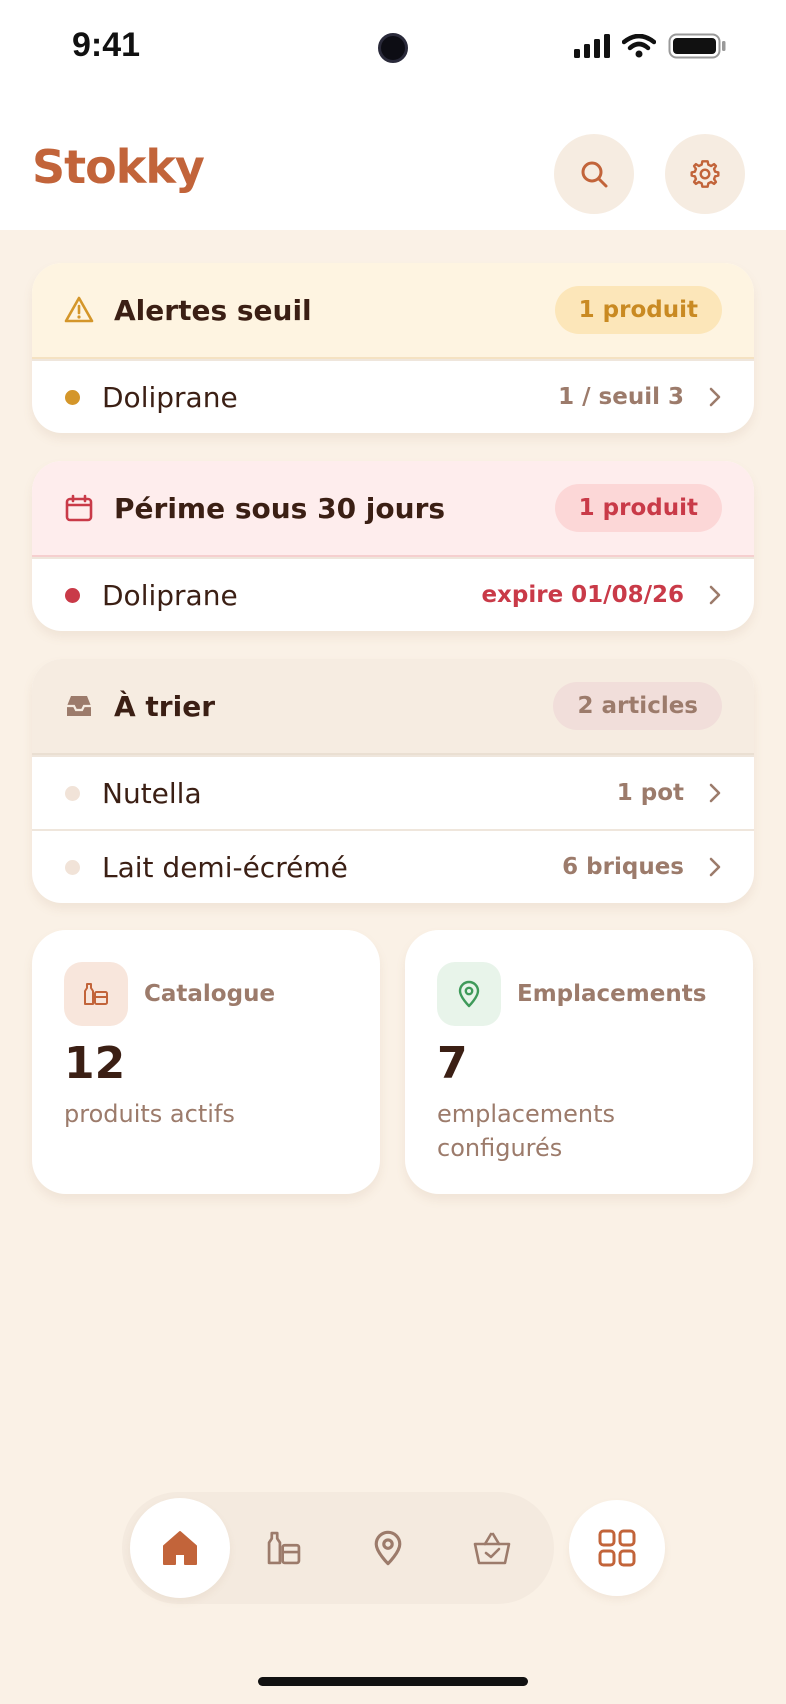  Describe the element at coordinates (206, 1062) in the screenshot. I see `catalogue-card: Catalogue 12 produits actifs` at that location.